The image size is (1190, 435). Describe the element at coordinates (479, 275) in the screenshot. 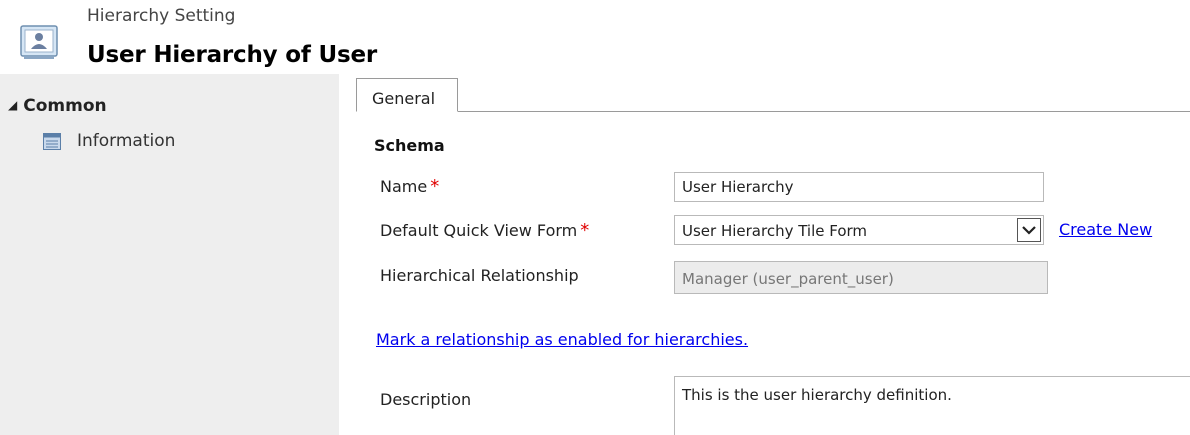

I see `relationship-label: Hierarchical Relationship` at that location.